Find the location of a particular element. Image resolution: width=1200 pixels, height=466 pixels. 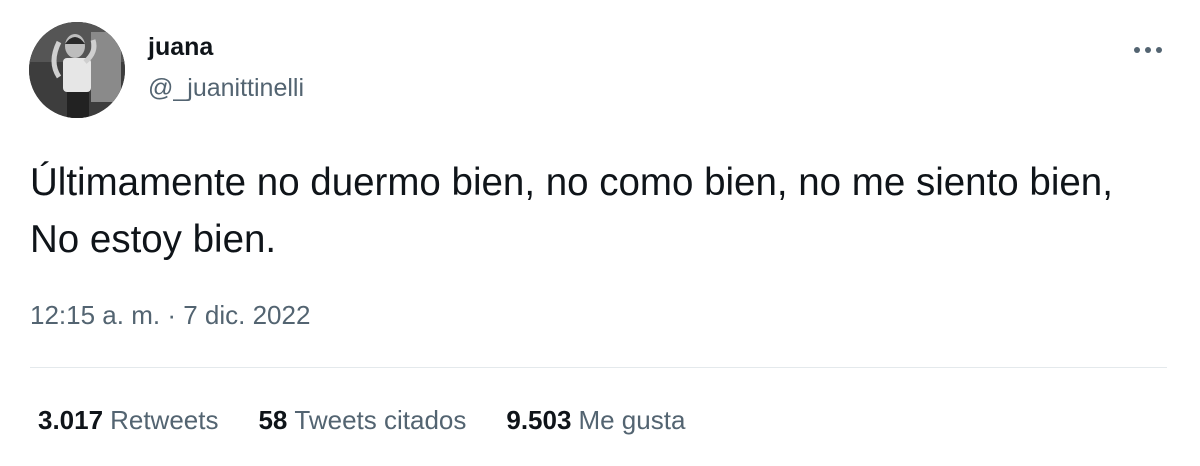

tweet-date: 7 dic. 2022 is located at coordinates (247, 315).